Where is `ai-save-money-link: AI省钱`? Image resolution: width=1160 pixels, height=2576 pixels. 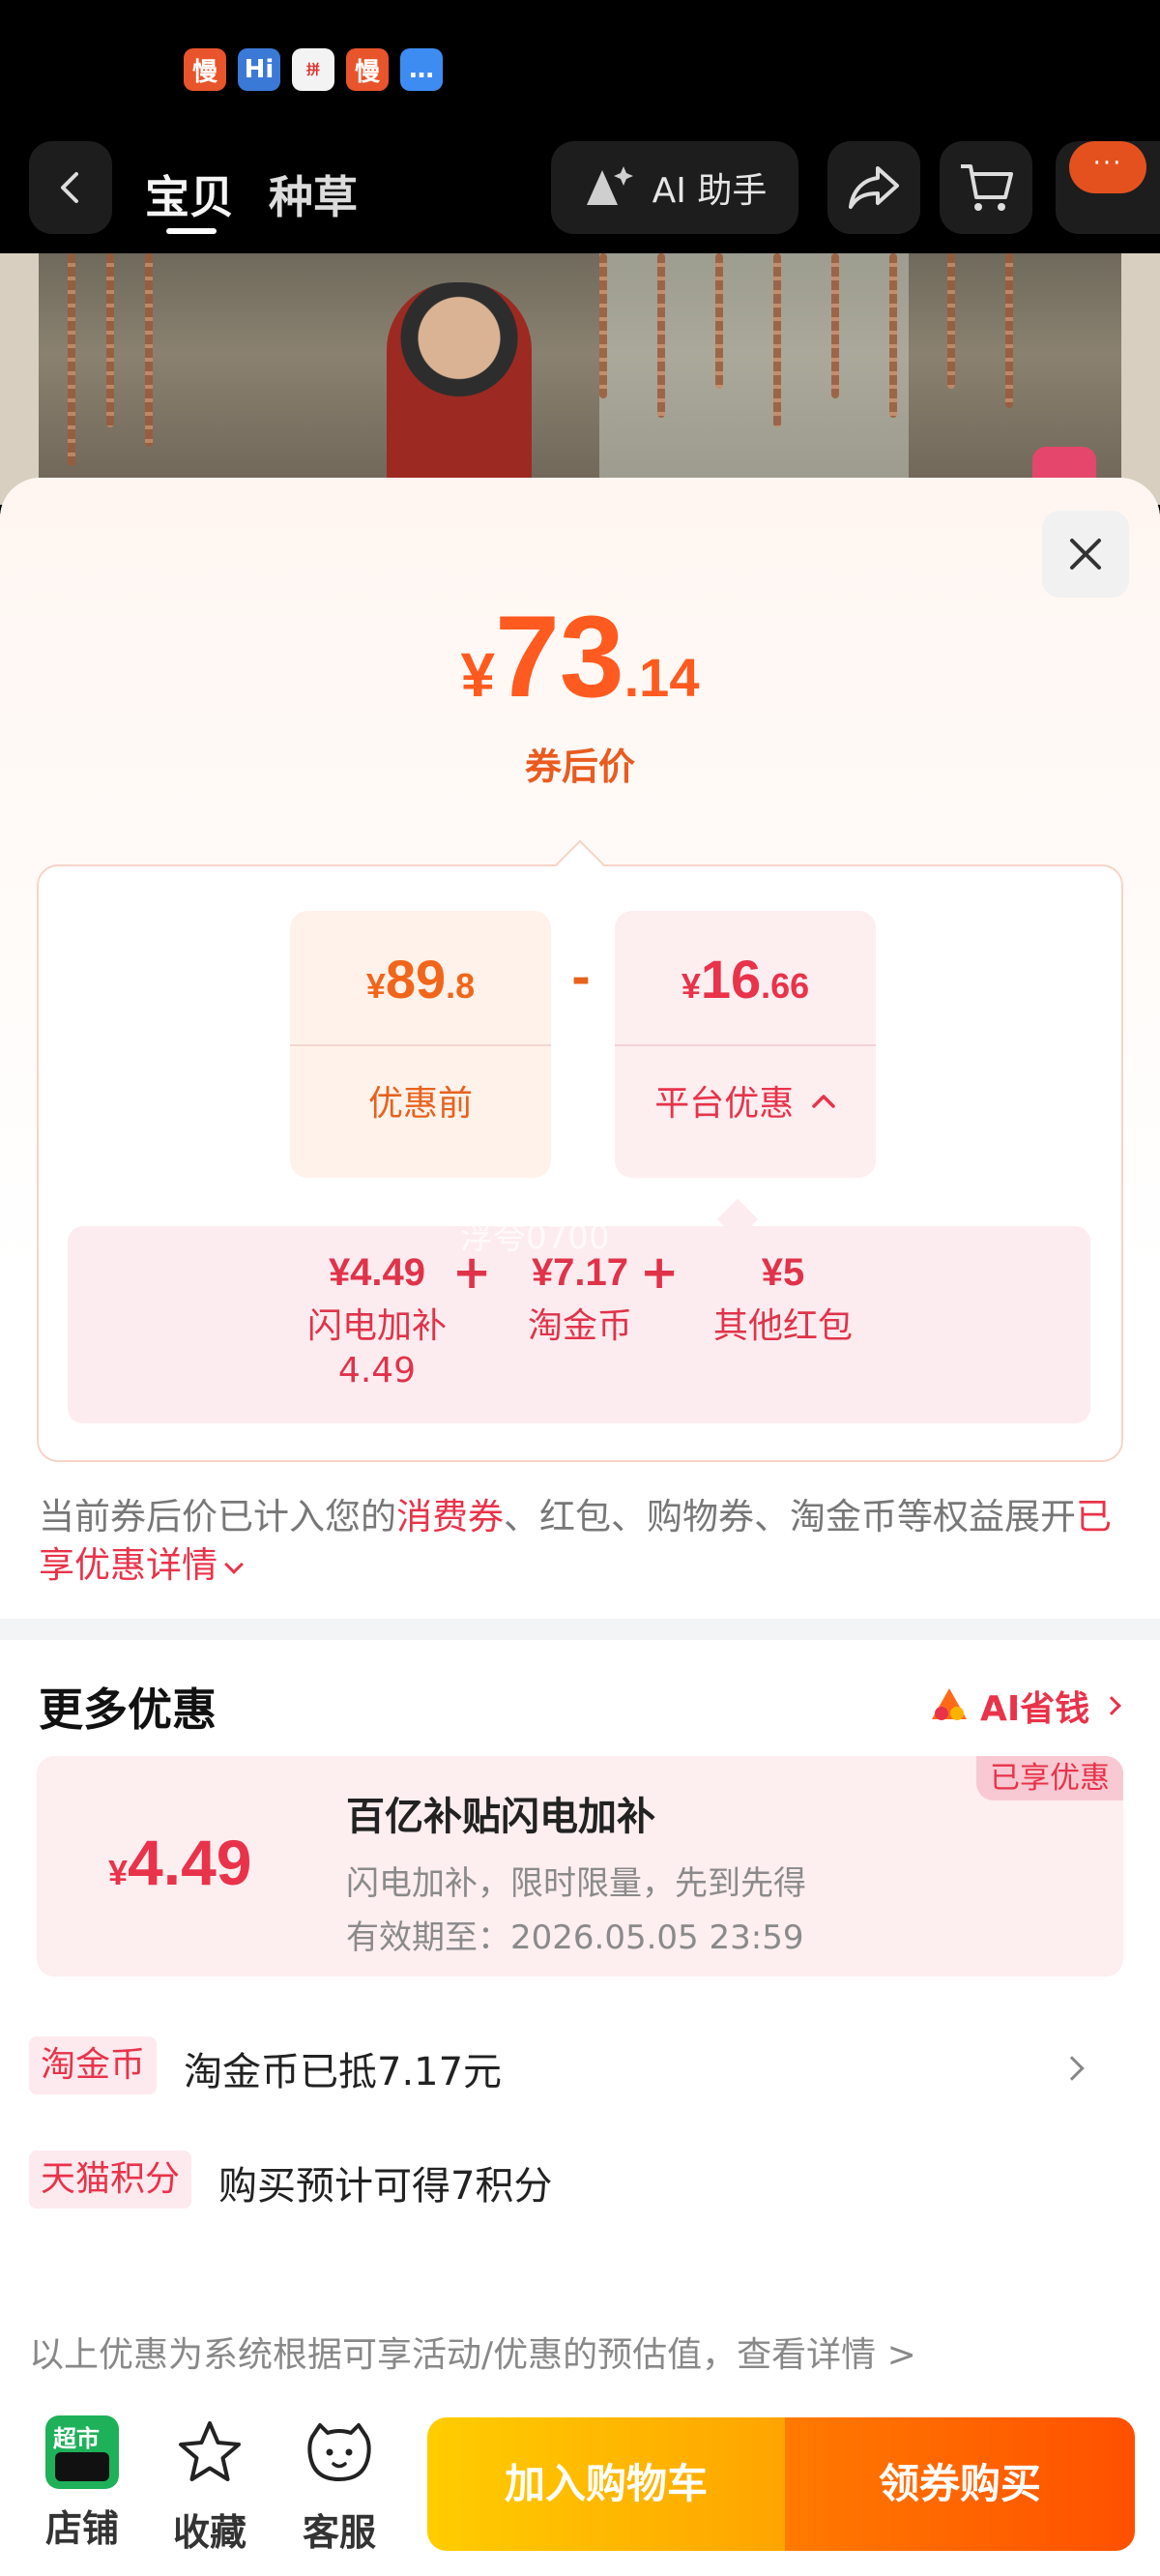
ai-save-money-link: AI省钱 is located at coordinates (1025, 1706).